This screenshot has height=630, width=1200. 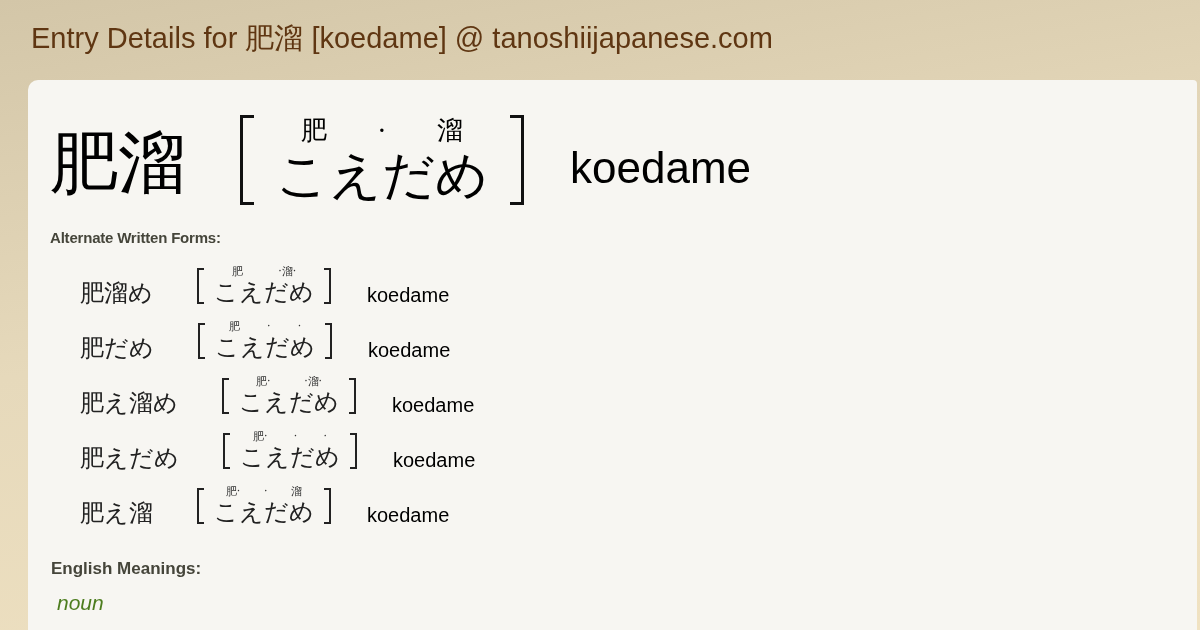 I want to click on alternate-form-text: 肥え溜, so click(x=116, y=512).